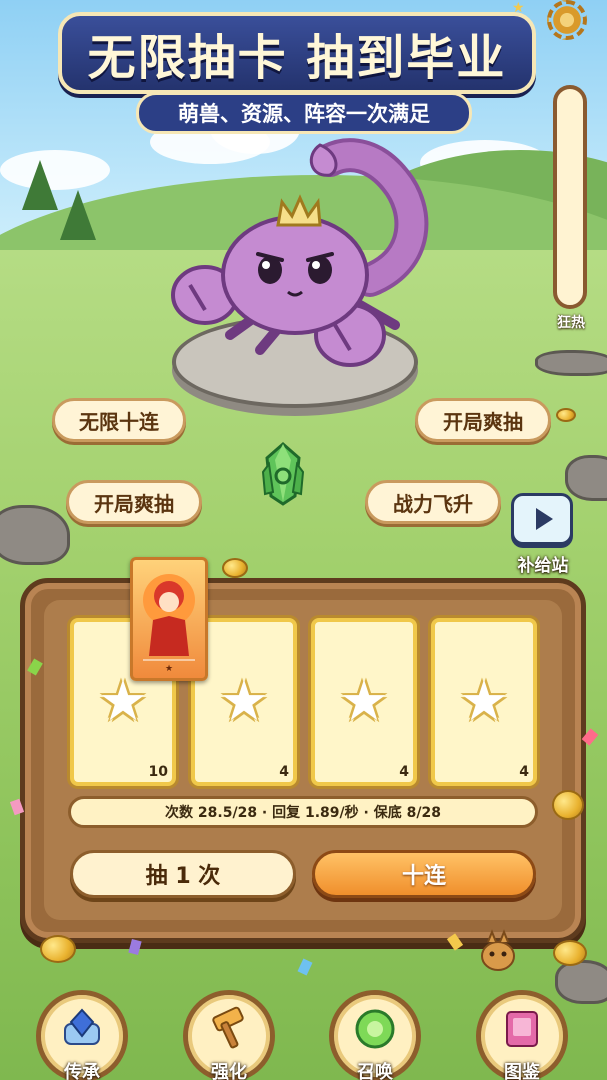  I want to click on hero-portrait, so click(169, 617).